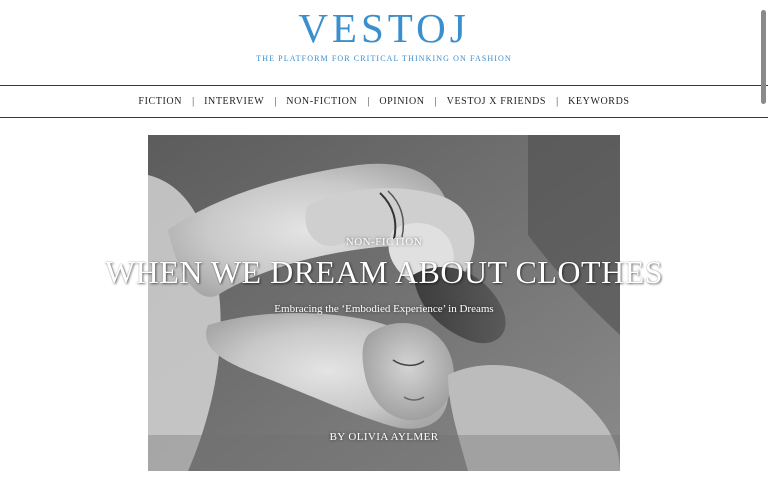 This screenshot has width=768, height=480. Describe the element at coordinates (598, 101) in the screenshot. I see `nav-item-keywords: KEYWORDS` at that location.